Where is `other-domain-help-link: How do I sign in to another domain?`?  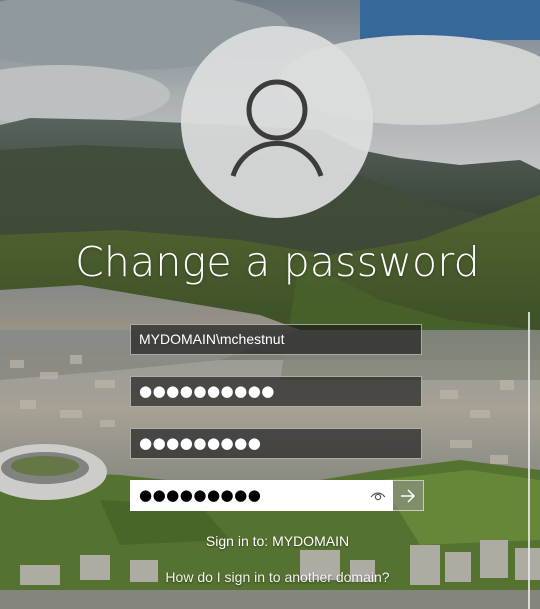
other-domain-help-link: How do I sign in to another domain? is located at coordinates (270, 577).